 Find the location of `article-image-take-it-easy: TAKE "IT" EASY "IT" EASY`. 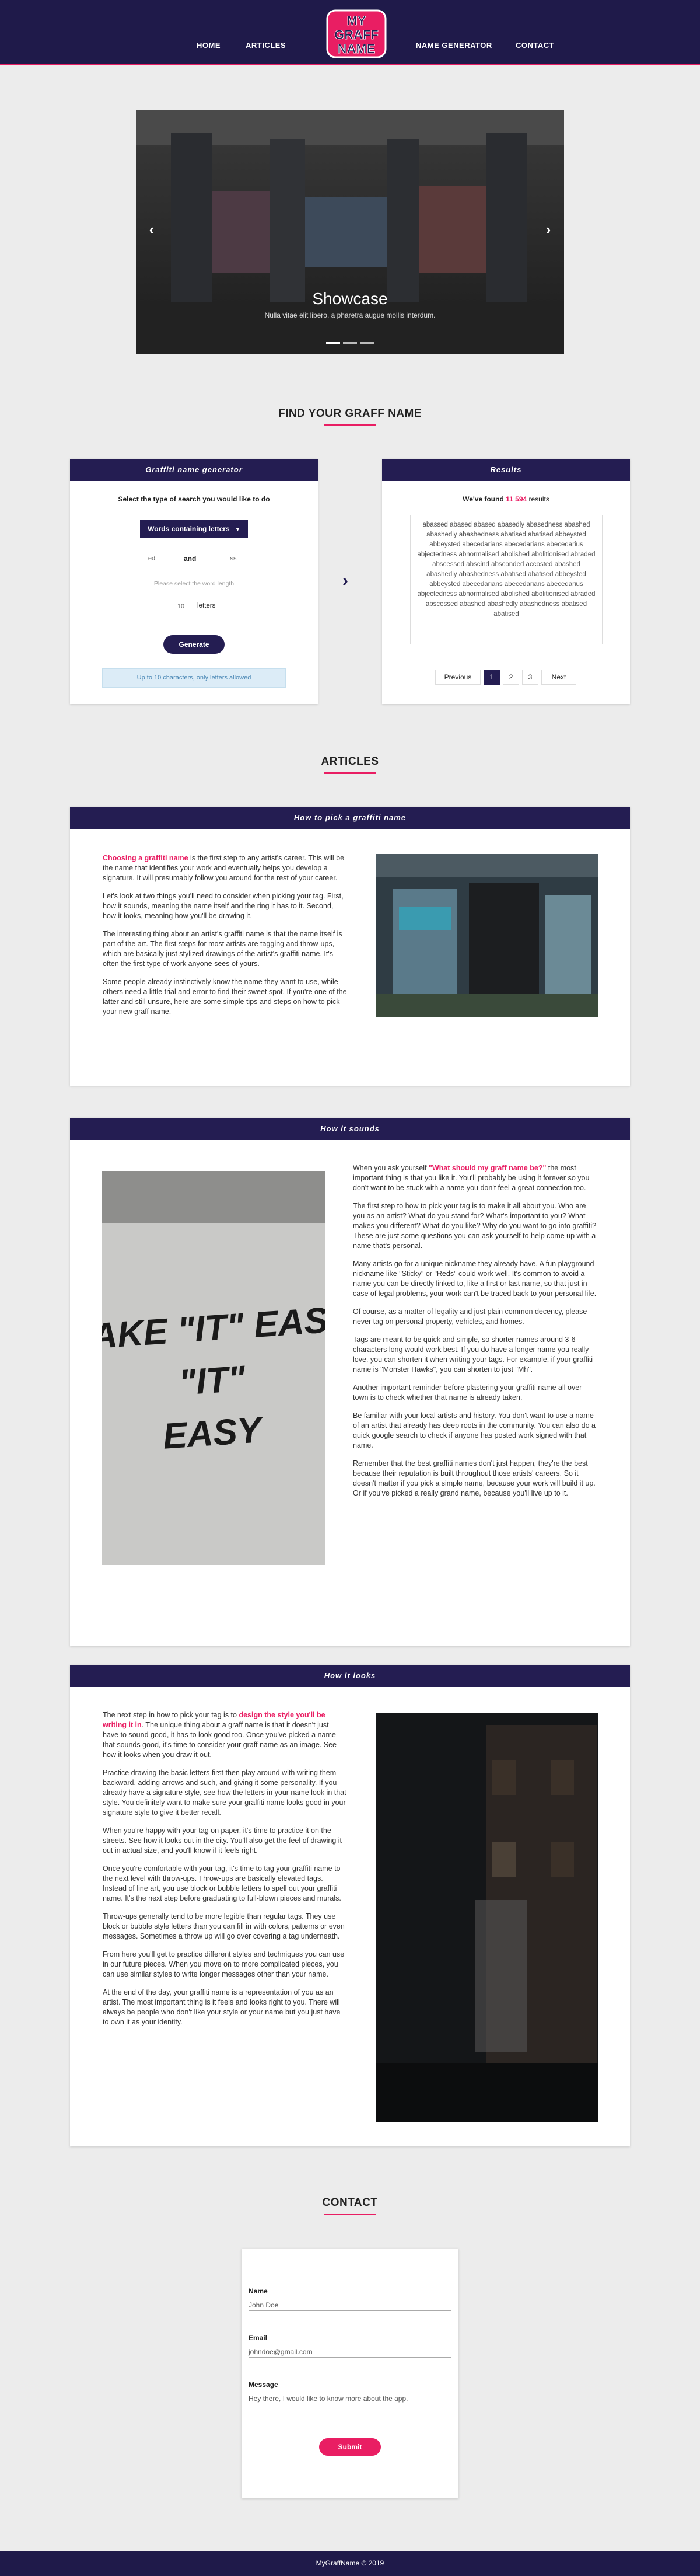

article-image-take-it-easy: TAKE "IT" EASY "IT" EASY is located at coordinates (213, 1368).